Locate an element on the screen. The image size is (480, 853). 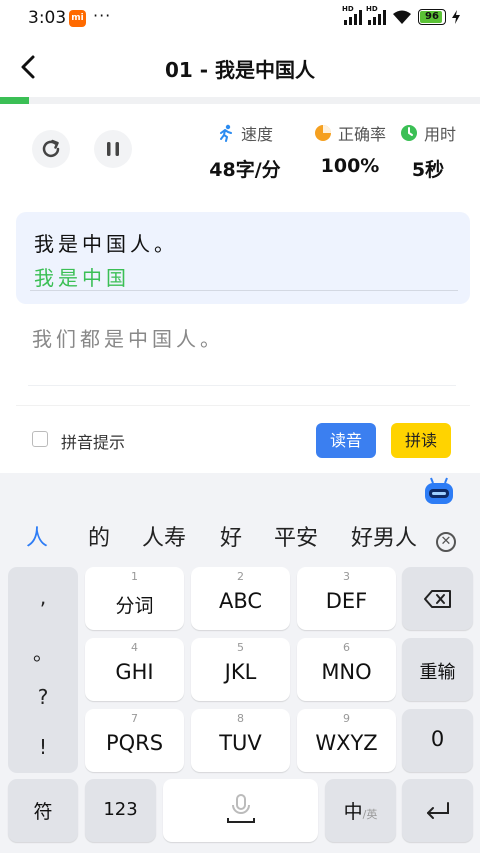
key-label: JKL is located at coordinates (240, 672).